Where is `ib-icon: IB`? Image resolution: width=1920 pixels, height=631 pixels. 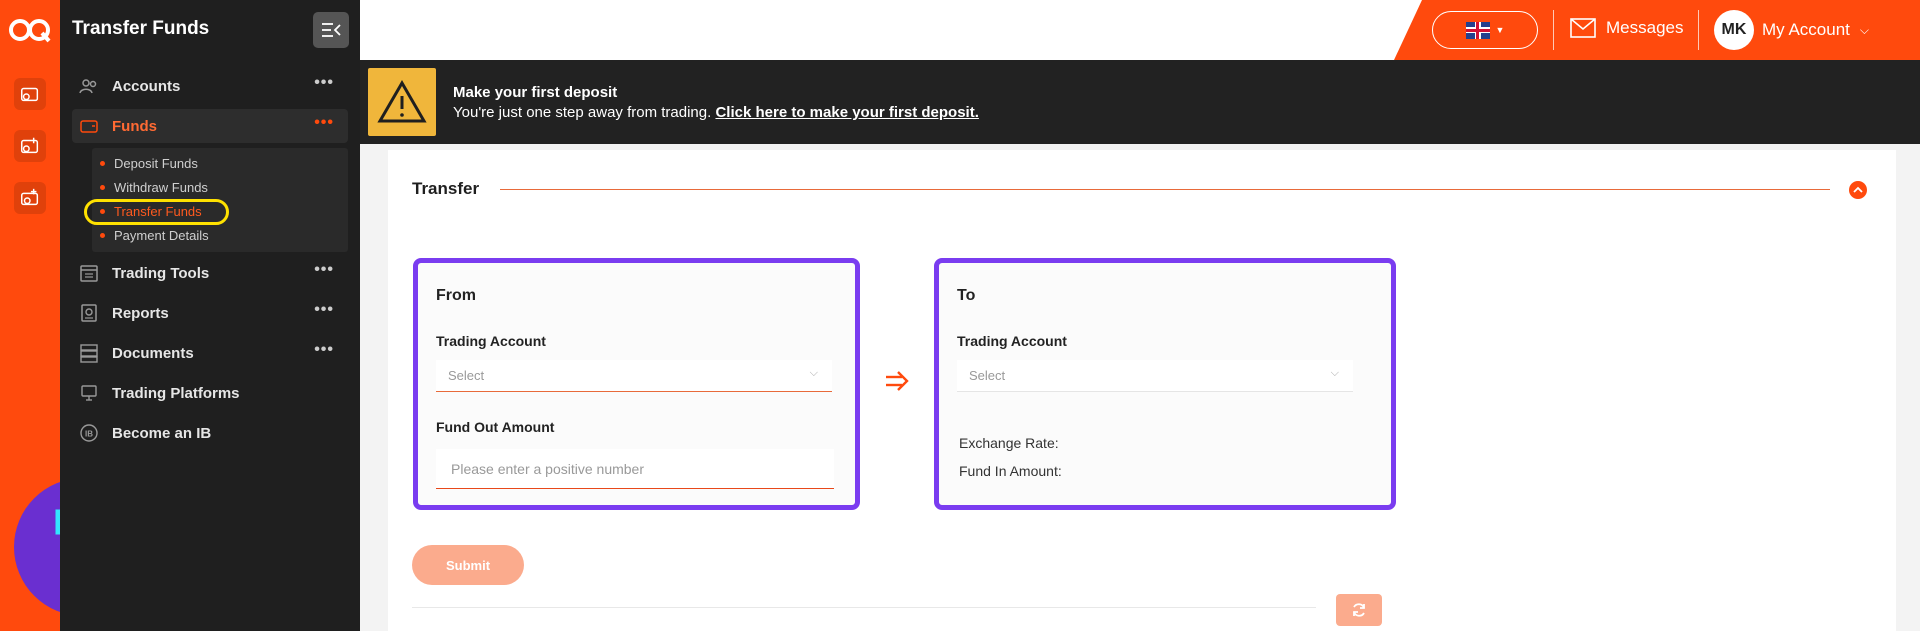 ib-icon: IB is located at coordinates (89, 433).